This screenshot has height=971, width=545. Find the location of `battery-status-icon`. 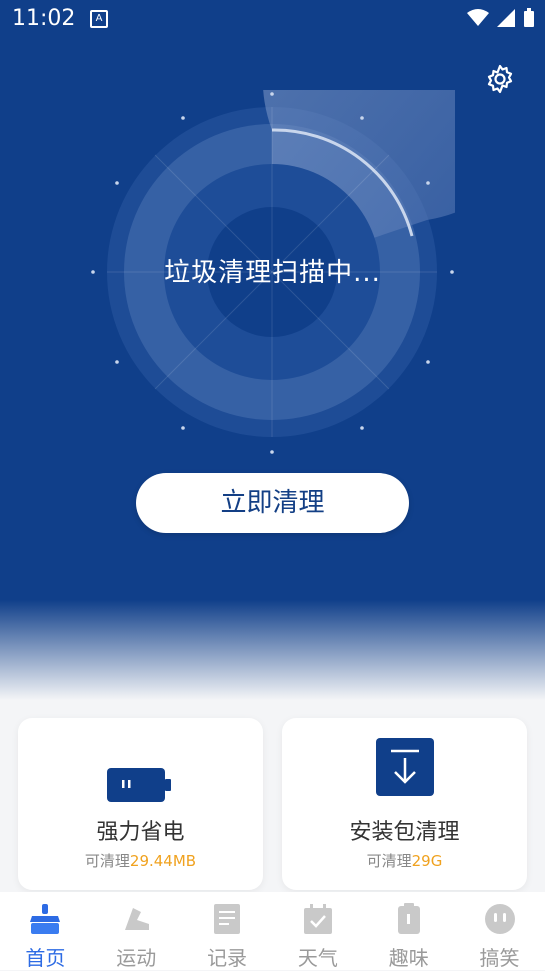

battery-status-icon is located at coordinates (529, 17).